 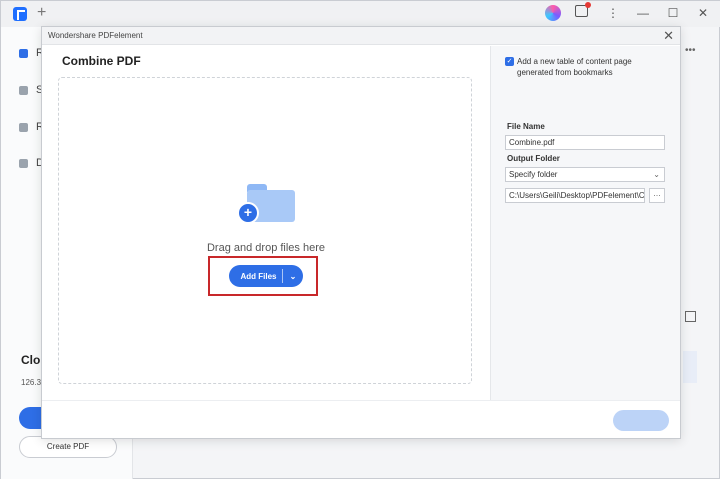 What do you see at coordinates (266, 204) in the screenshot?
I see `add-folder-icon: +` at bounding box center [266, 204].